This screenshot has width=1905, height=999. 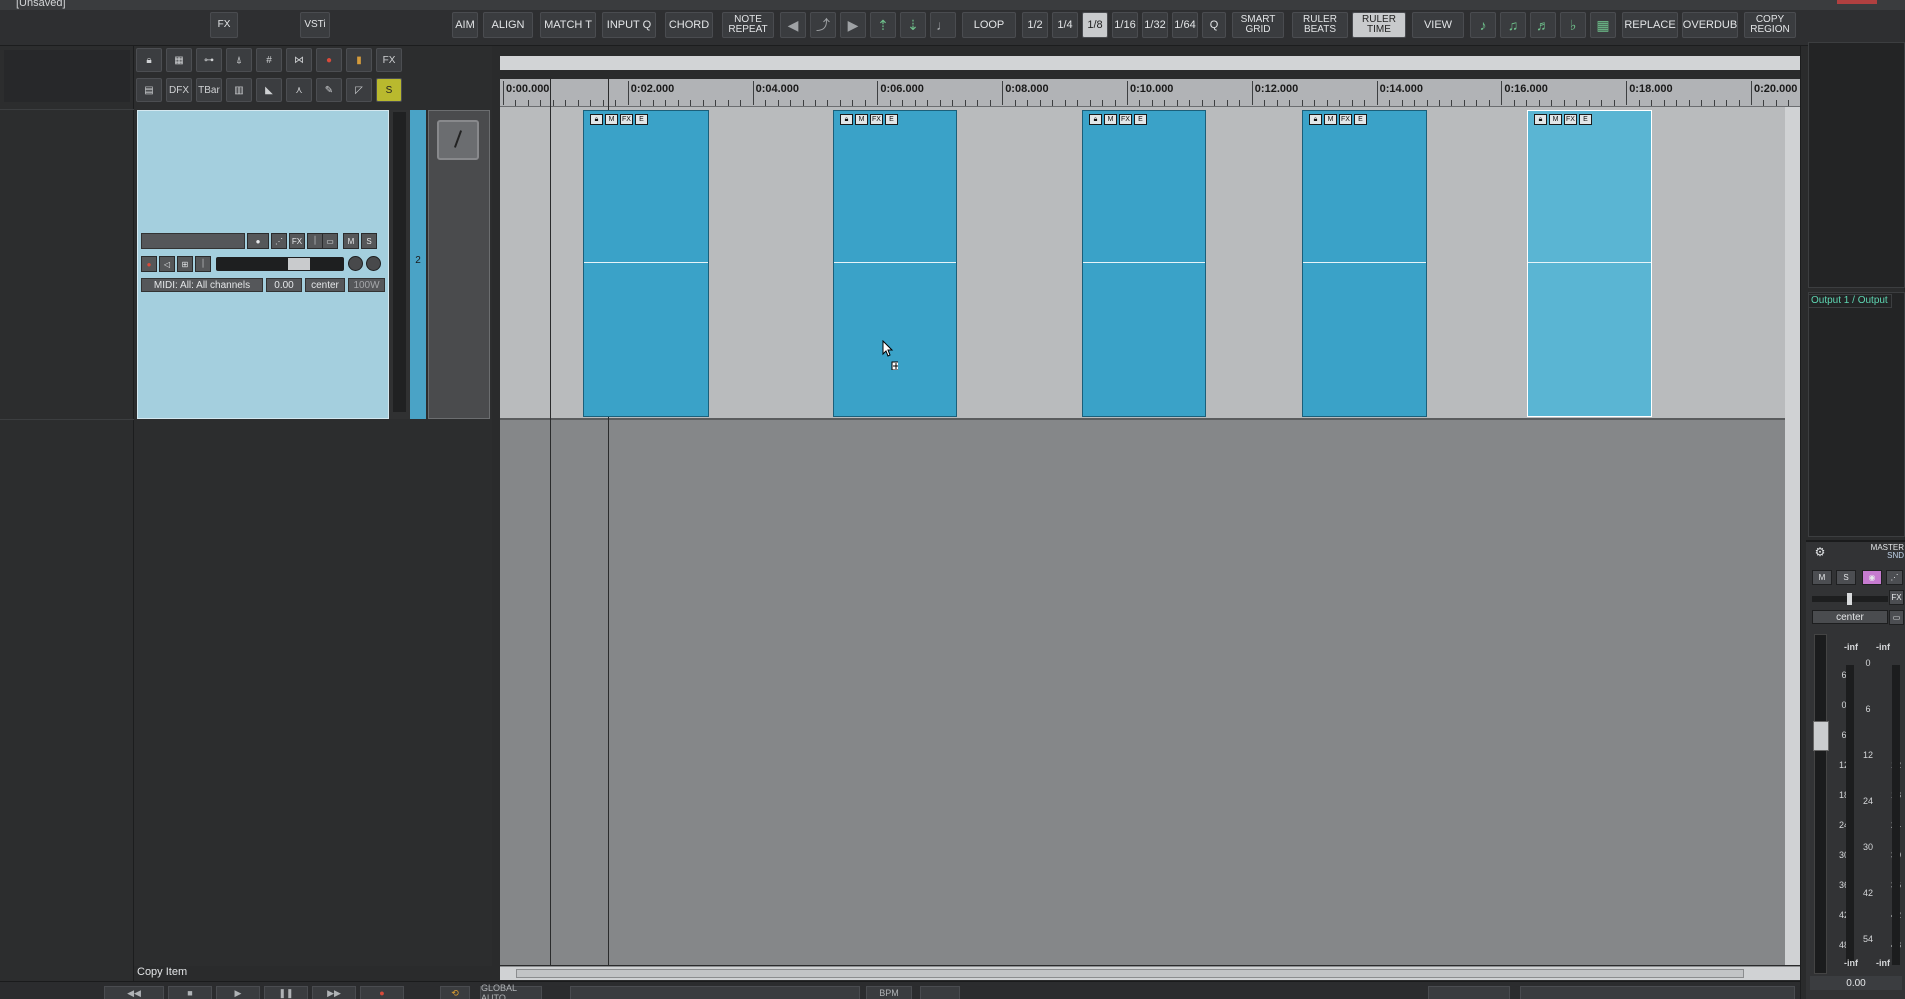 What do you see at coordinates (149, 90) in the screenshot?
I see `folder-icon: ▤` at bounding box center [149, 90].